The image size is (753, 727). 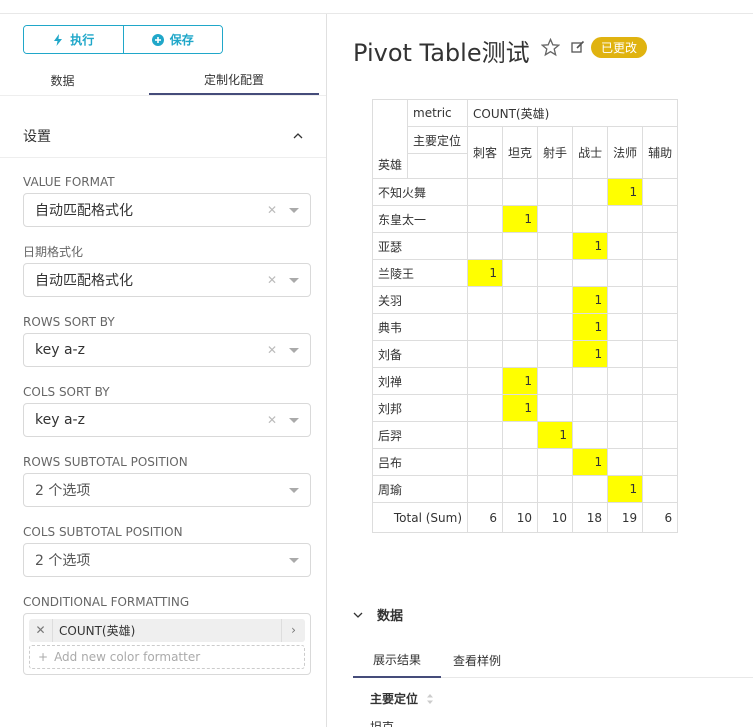 I want to click on data-tabs: 展示结果 查看样例, so click(x=553, y=660).